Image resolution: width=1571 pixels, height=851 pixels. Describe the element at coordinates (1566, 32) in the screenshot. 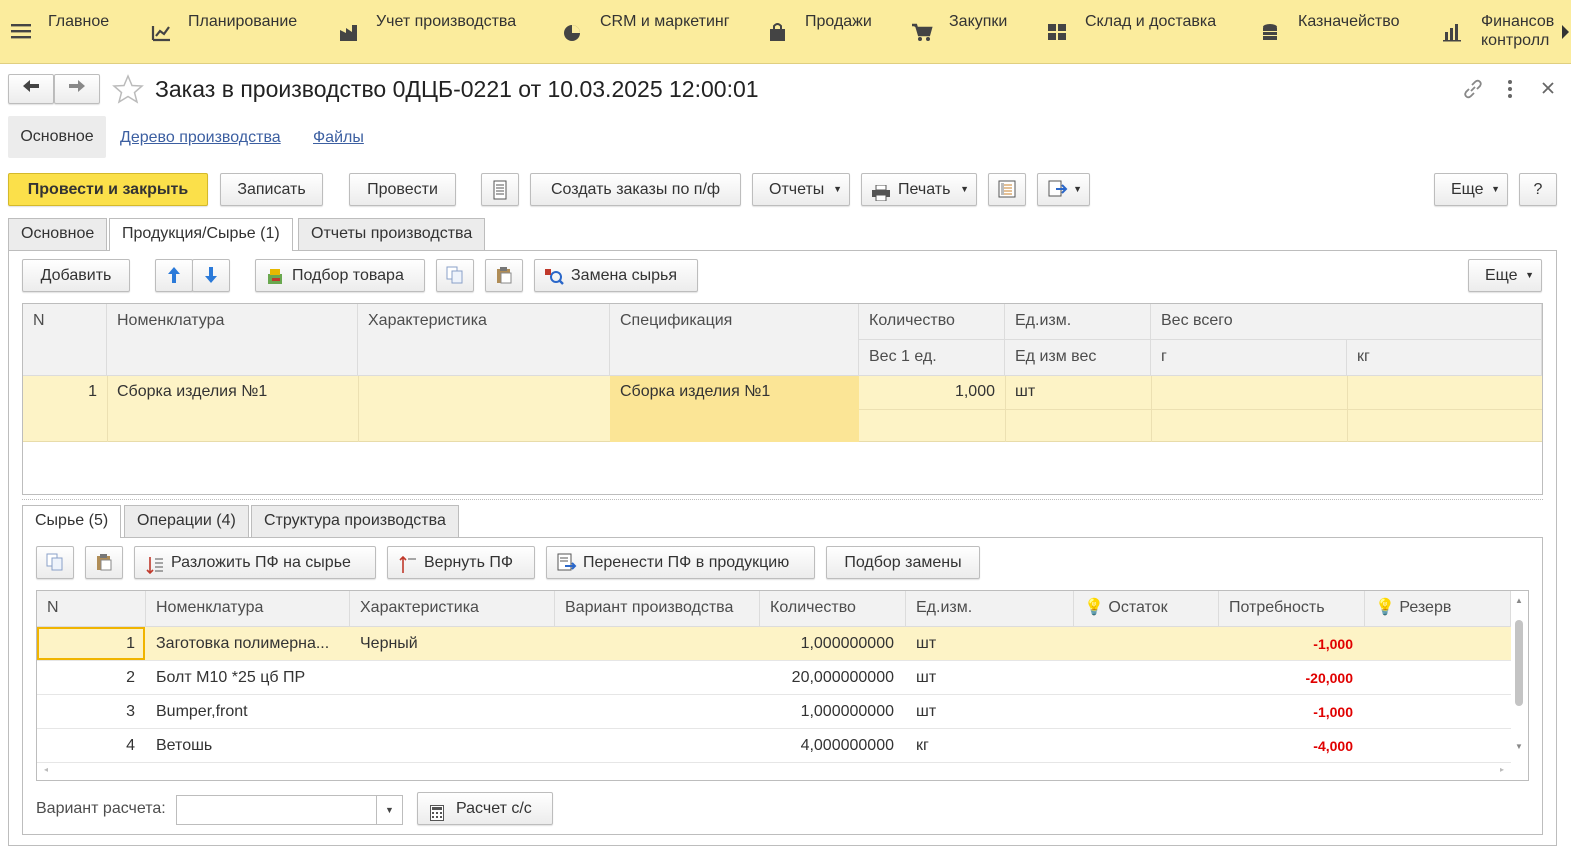

I see `nav-scroll-right-icon` at that location.